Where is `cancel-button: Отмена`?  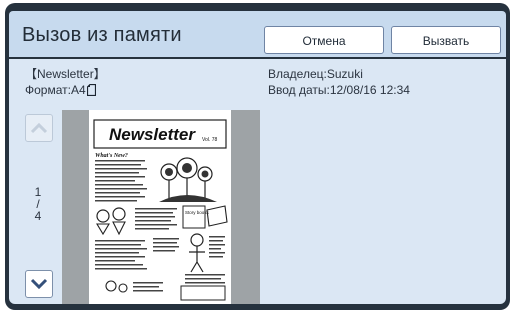
cancel-button: Отмена is located at coordinates (324, 40).